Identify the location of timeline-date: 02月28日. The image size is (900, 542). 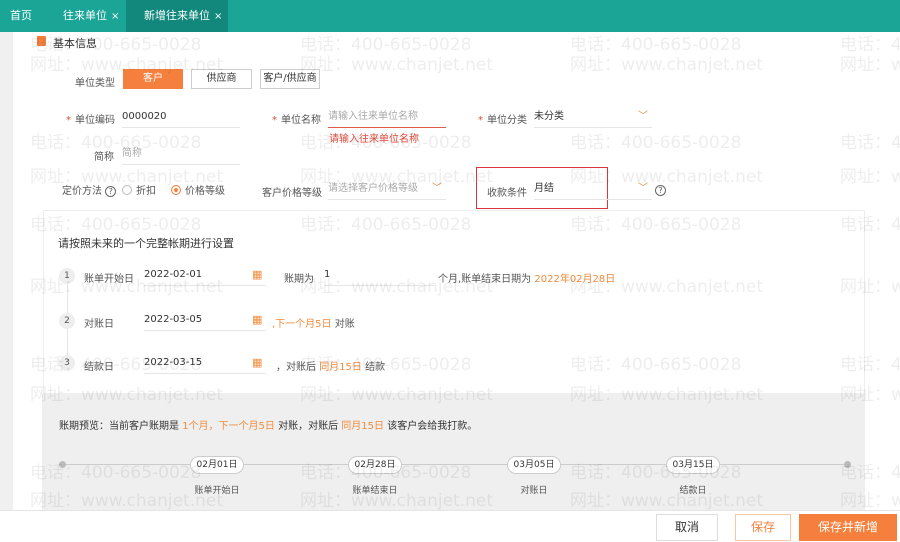
(375, 465).